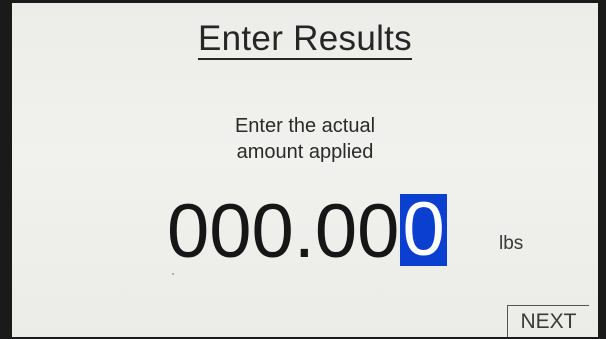  What do you see at coordinates (548, 321) in the screenshot?
I see `next-button: NEXT` at bounding box center [548, 321].